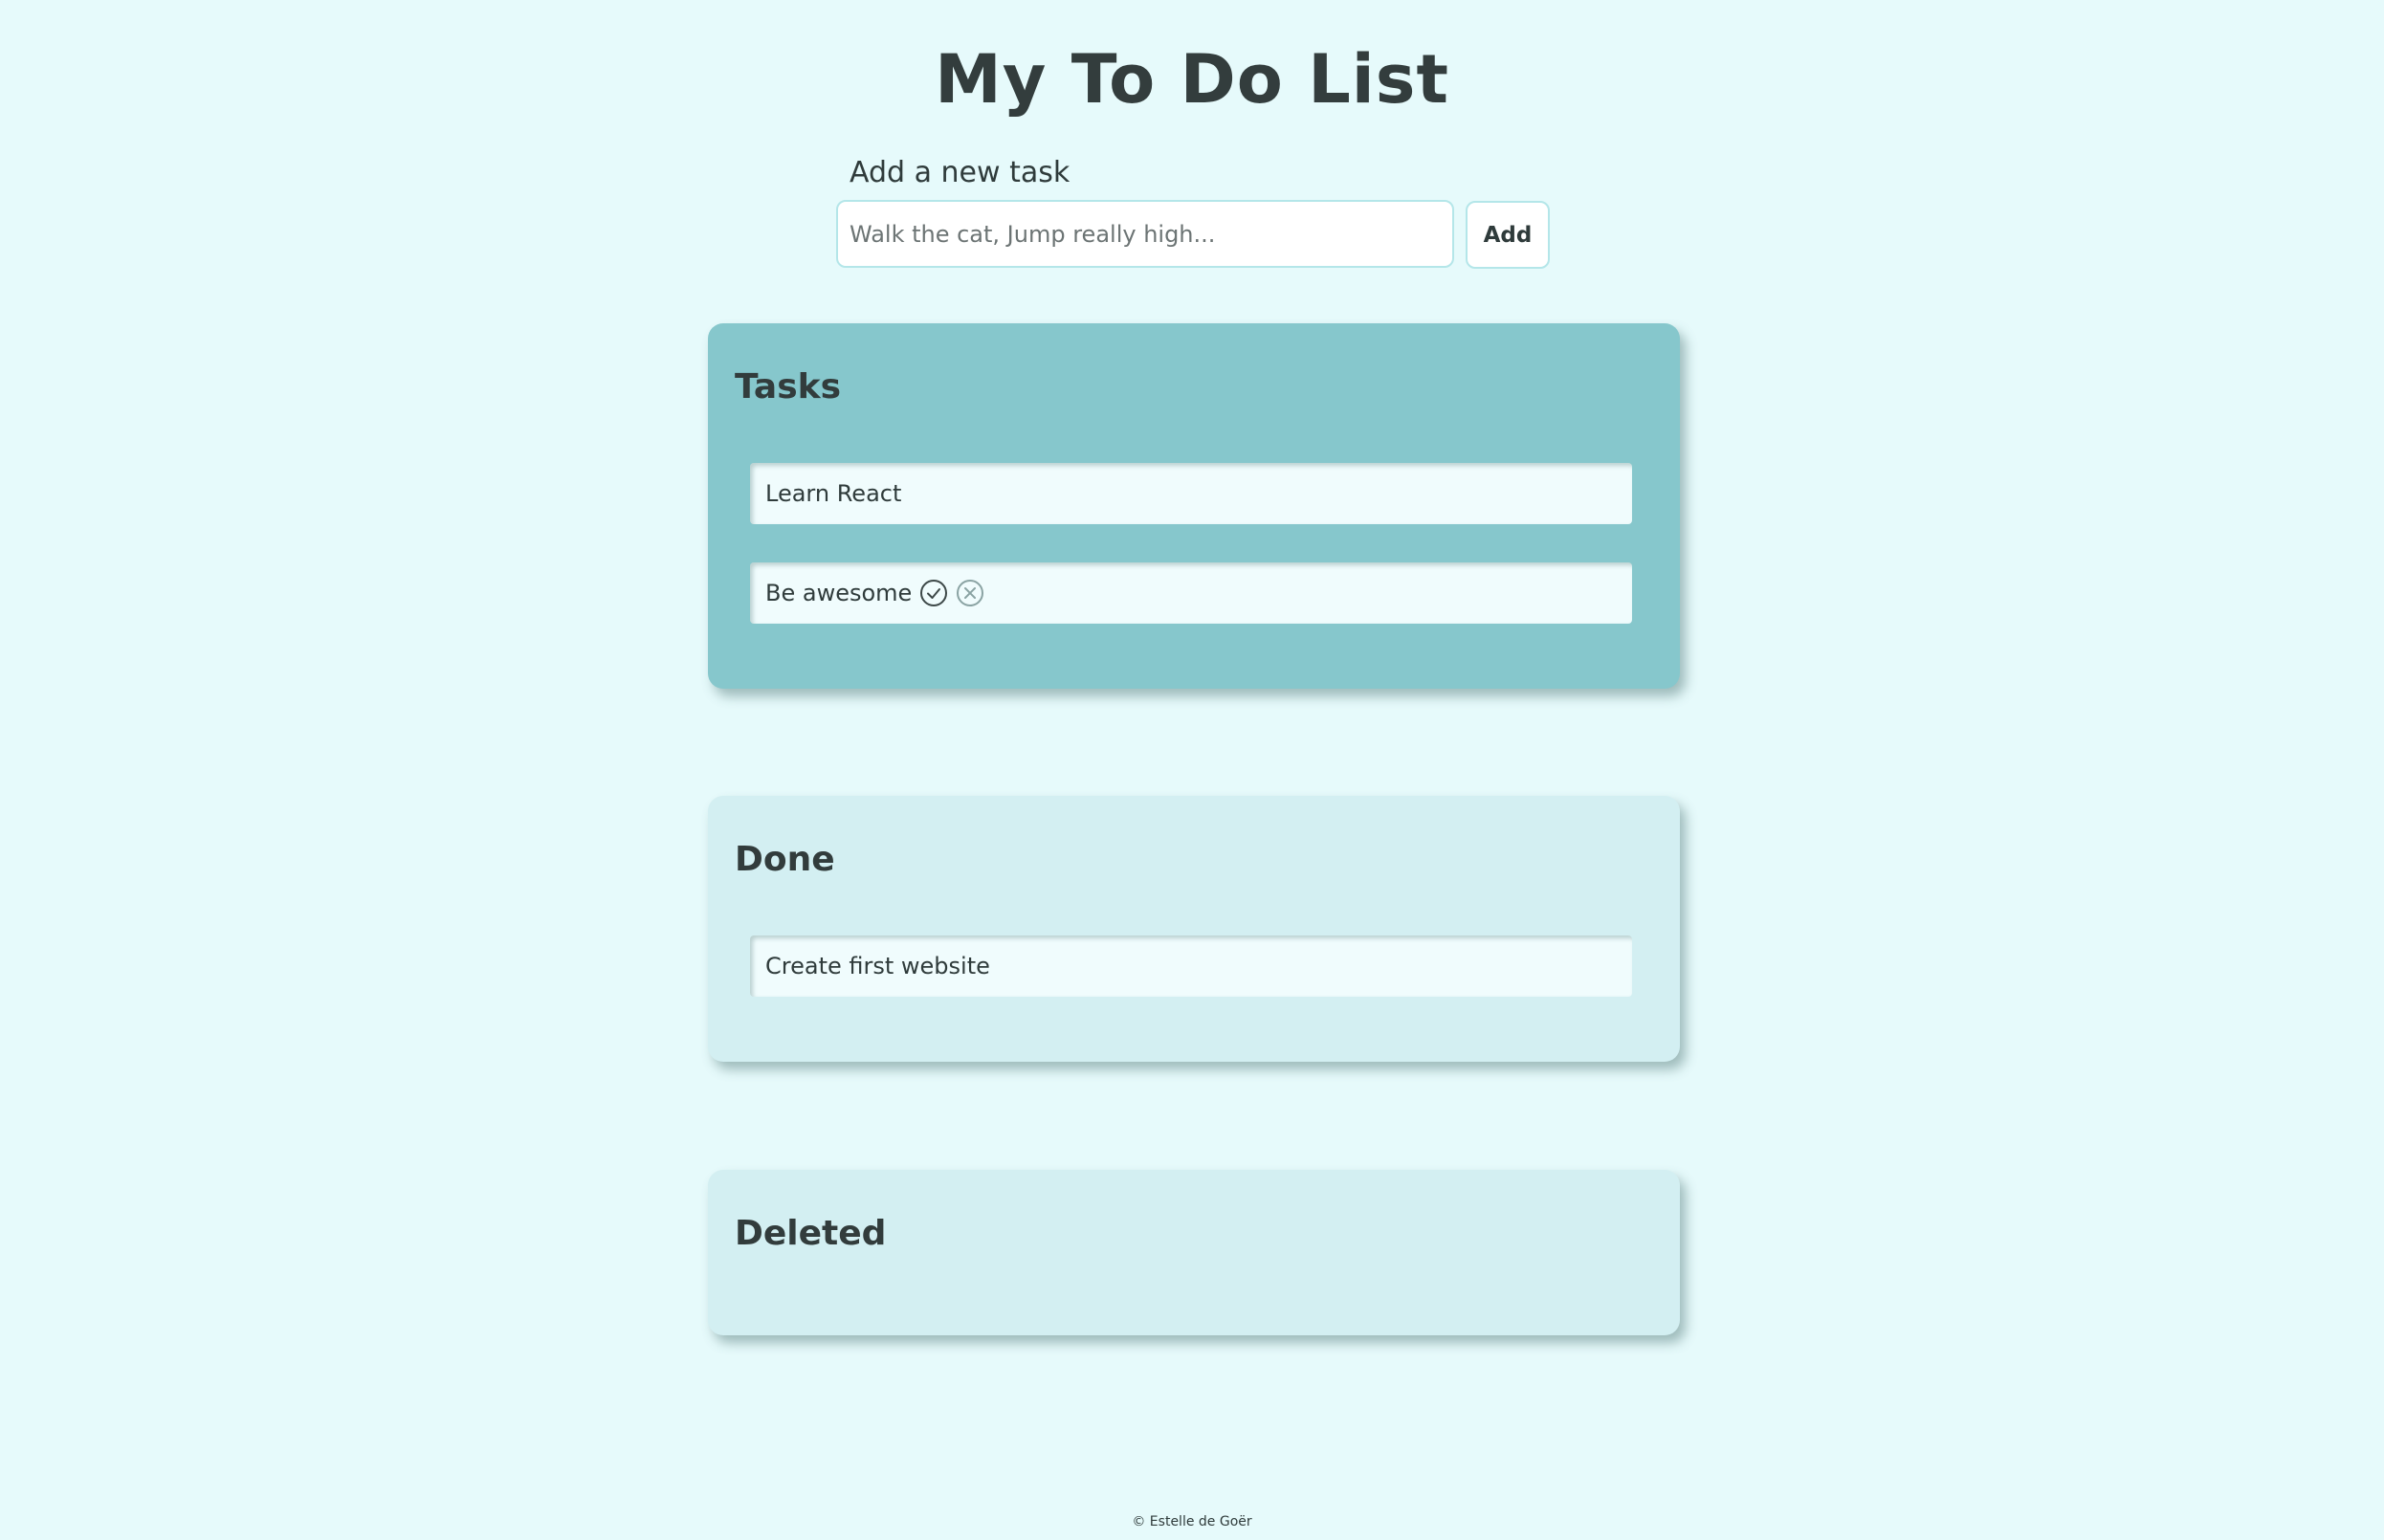 The width and height of the screenshot is (2384, 1540). I want to click on check-circle-icon, so click(933, 593).